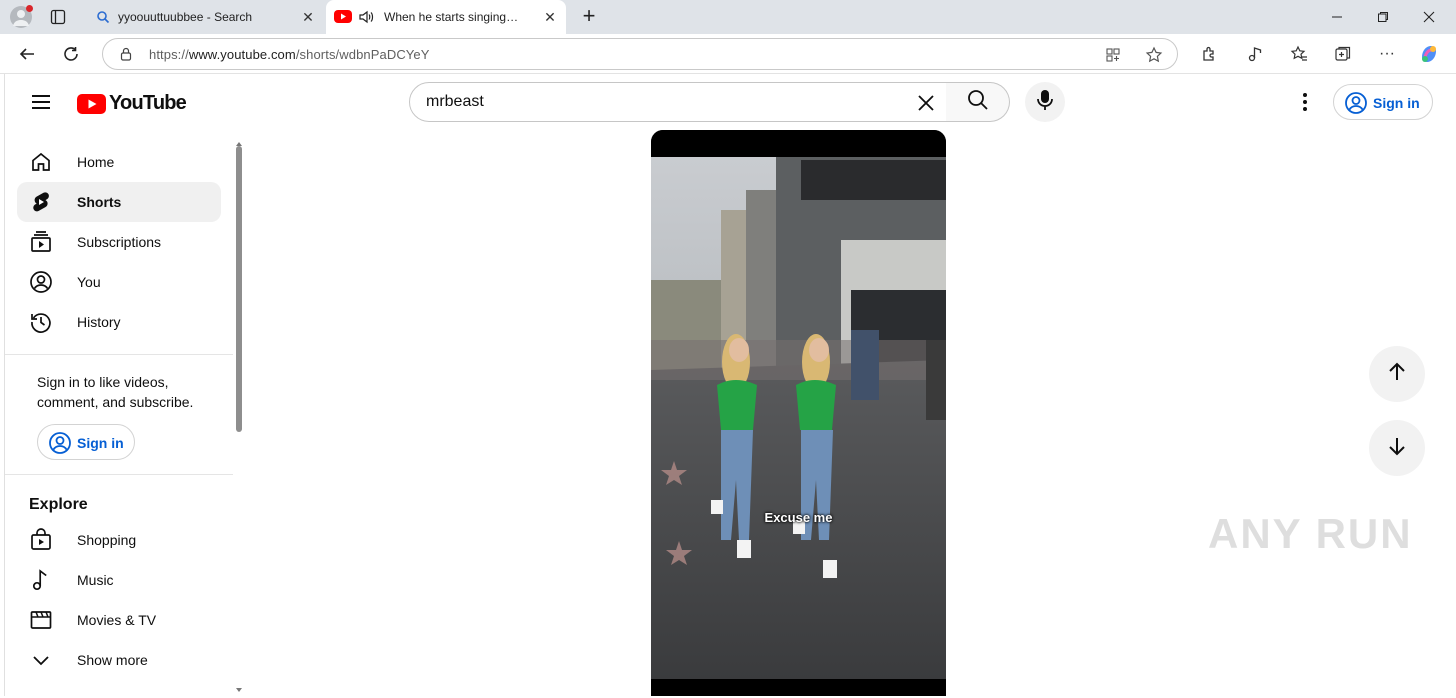 Image resolution: width=1456 pixels, height=698 pixels. What do you see at coordinates (239, 289) in the screenshot?
I see `sidebar-scrollbar` at bounding box center [239, 289].